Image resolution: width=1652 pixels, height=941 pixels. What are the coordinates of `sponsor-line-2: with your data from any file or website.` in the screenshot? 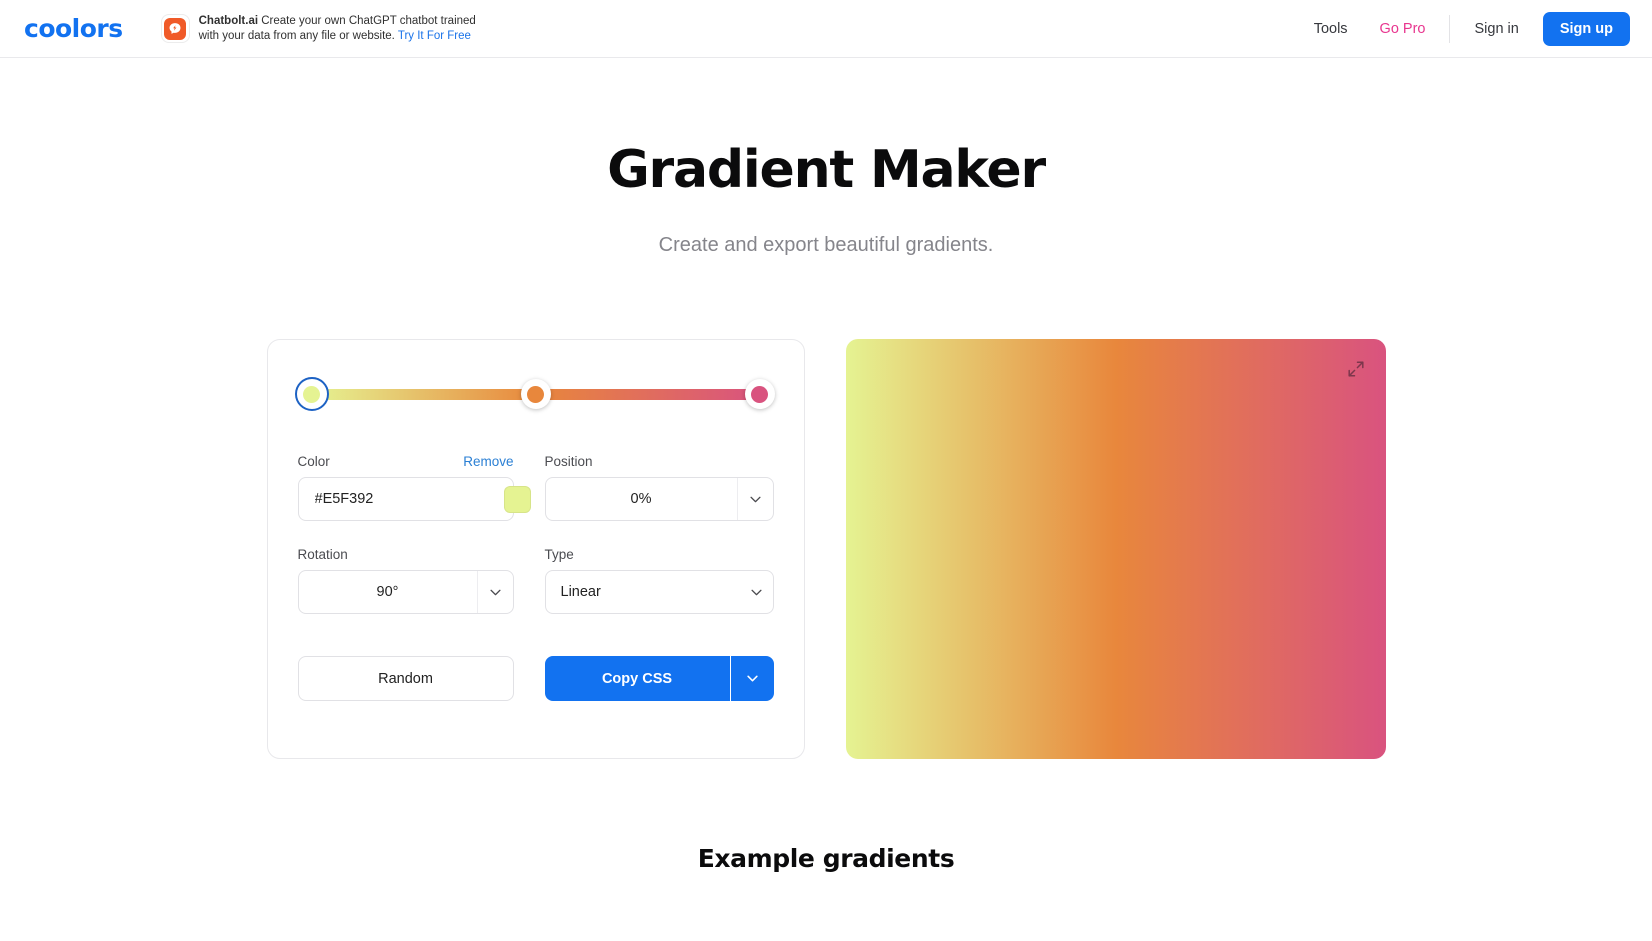 It's located at (296, 35).